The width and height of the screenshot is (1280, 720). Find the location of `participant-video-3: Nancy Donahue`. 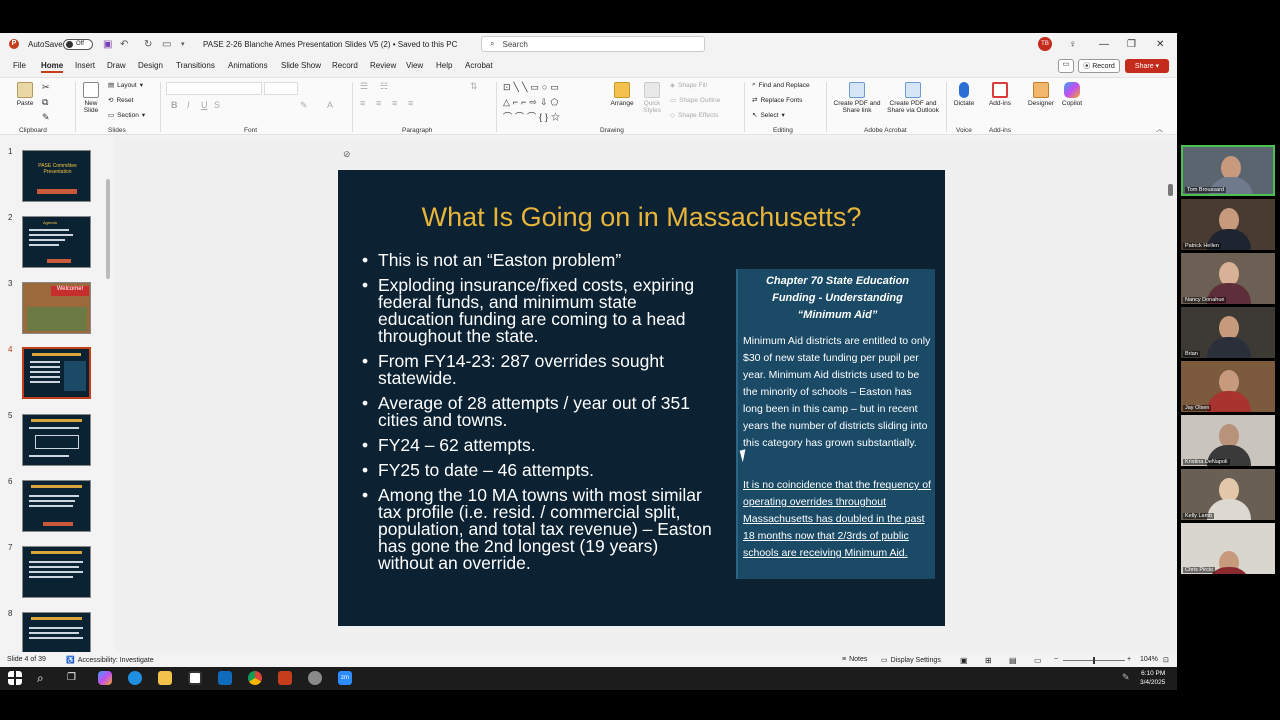

participant-video-3: Nancy Donahue is located at coordinates (1228, 278).